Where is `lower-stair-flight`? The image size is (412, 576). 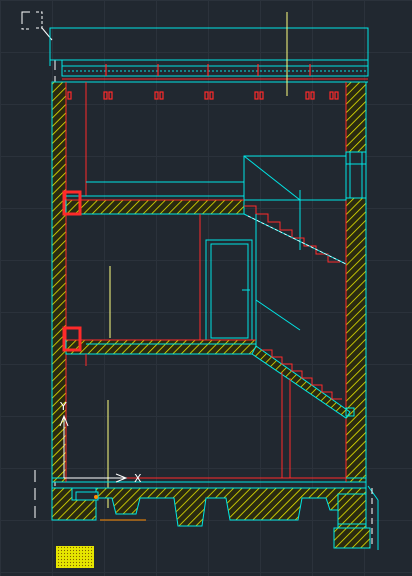 lower-stair-flight is located at coordinates (303, 382).